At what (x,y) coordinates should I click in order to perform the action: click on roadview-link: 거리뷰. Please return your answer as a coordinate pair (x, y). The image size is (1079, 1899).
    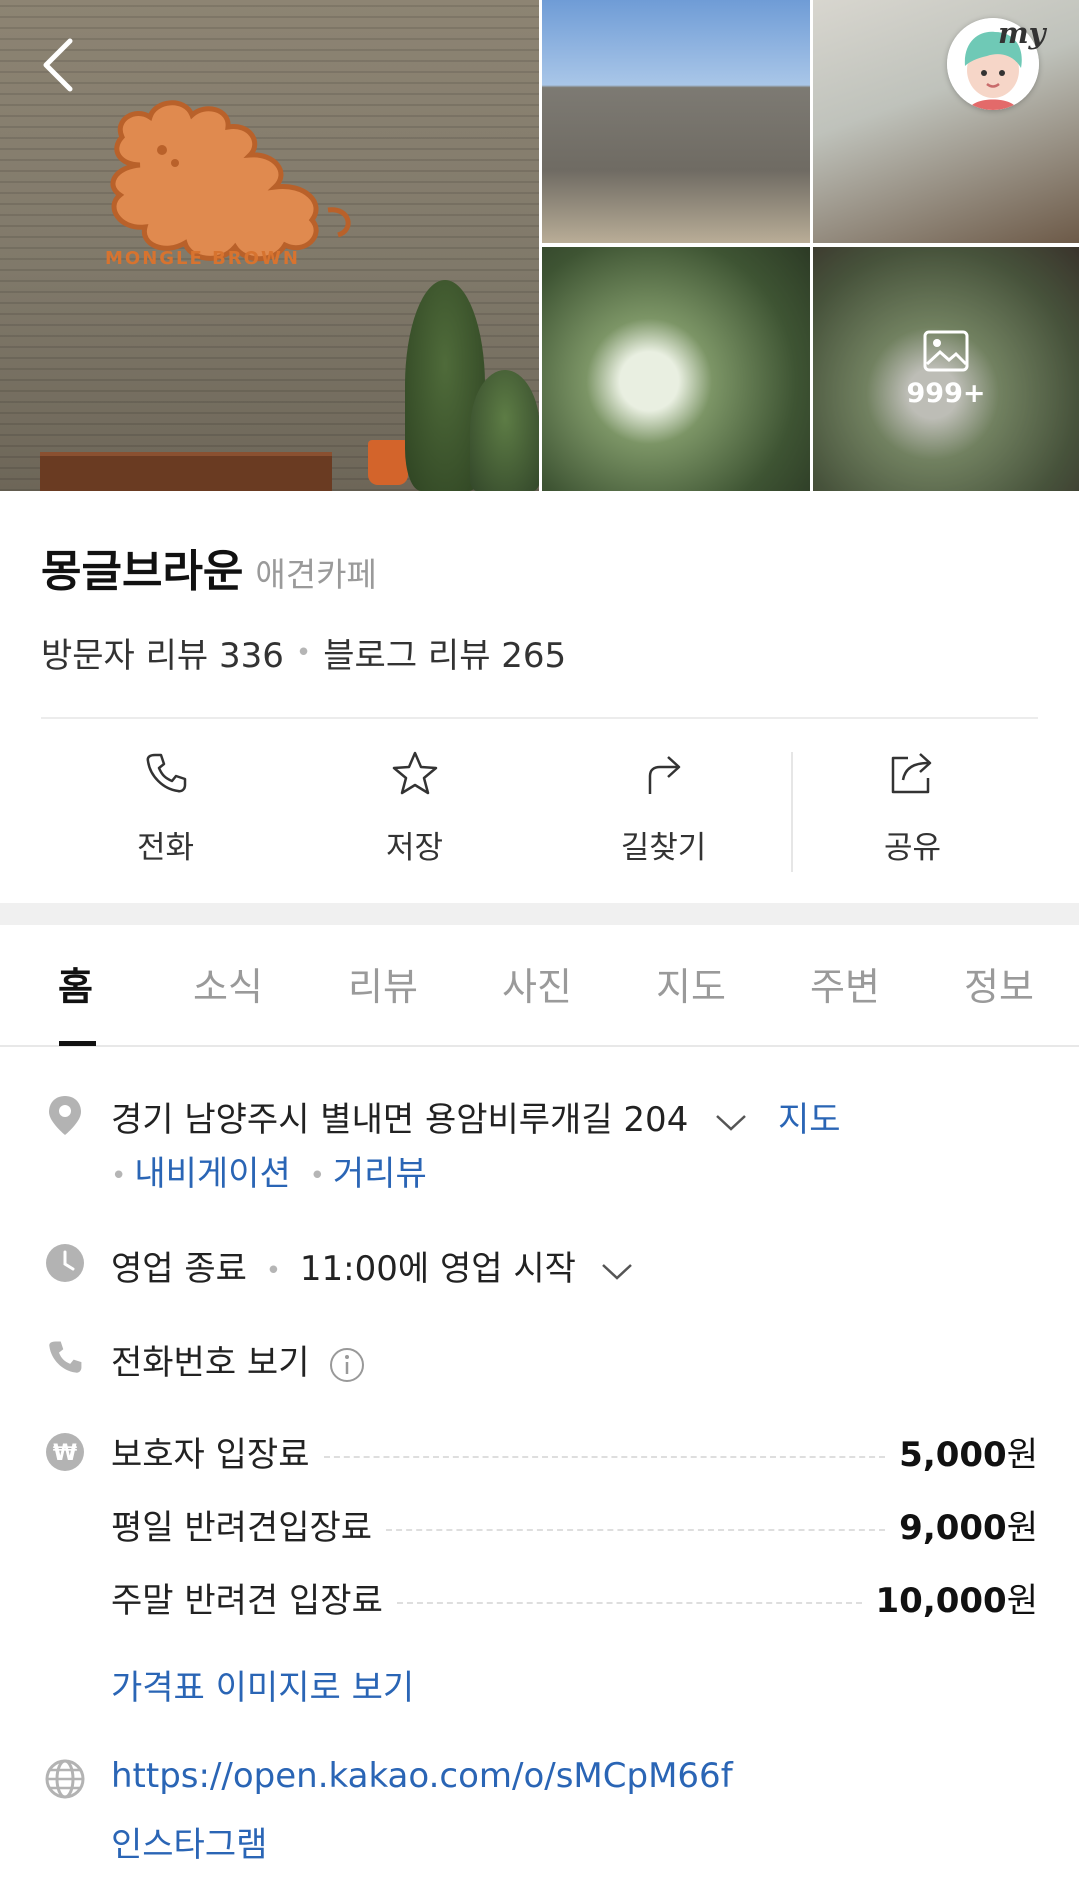
    Looking at the image, I should click on (380, 1174).